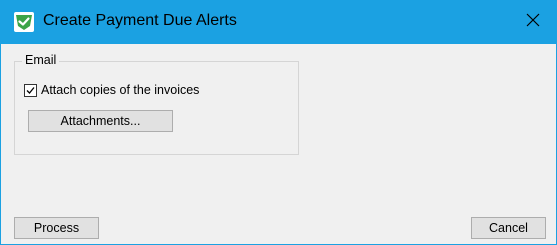  Describe the element at coordinates (508, 228) in the screenshot. I see `cancel-button: Cancel` at that location.